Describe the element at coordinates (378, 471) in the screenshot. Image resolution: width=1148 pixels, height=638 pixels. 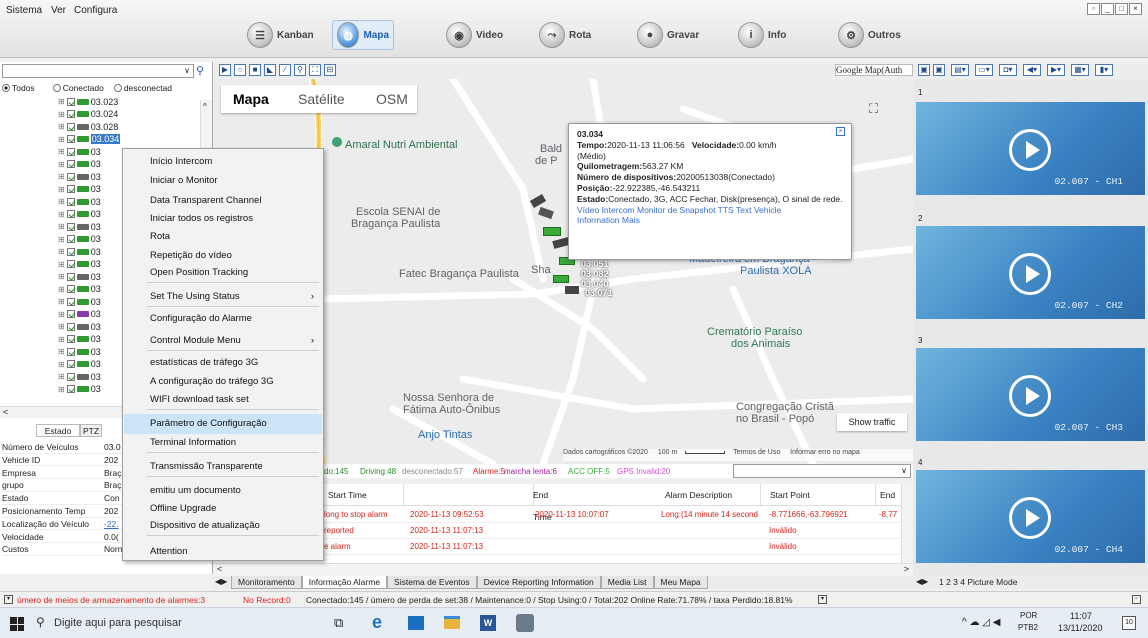
I see `stat-driving: Driving:48` at that location.